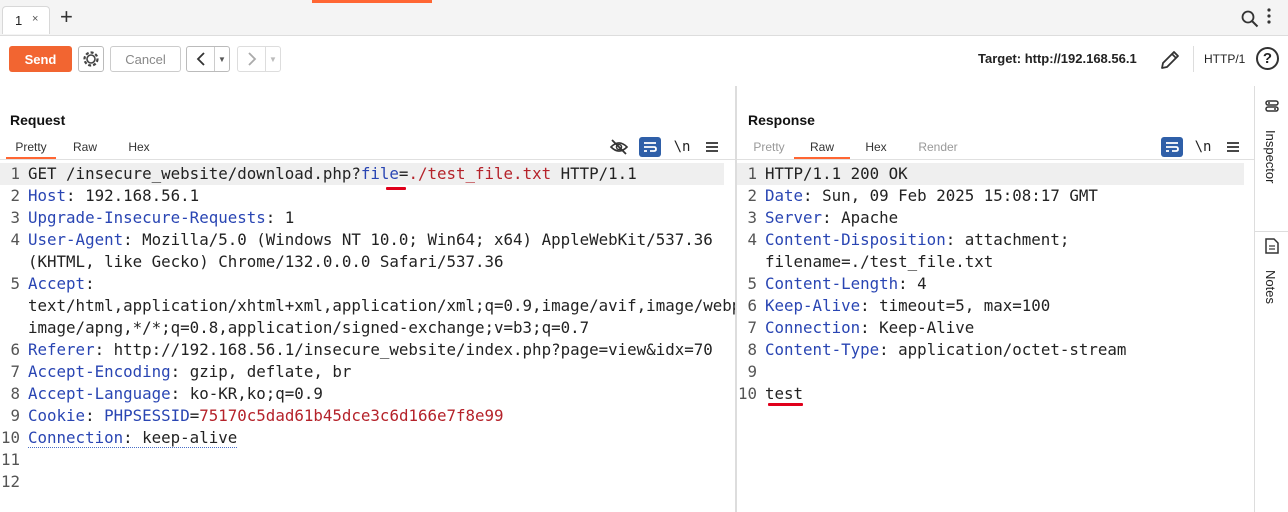 The height and width of the screenshot is (512, 1288). I want to click on protocol-selector: HTTP/1, so click(1224, 59).